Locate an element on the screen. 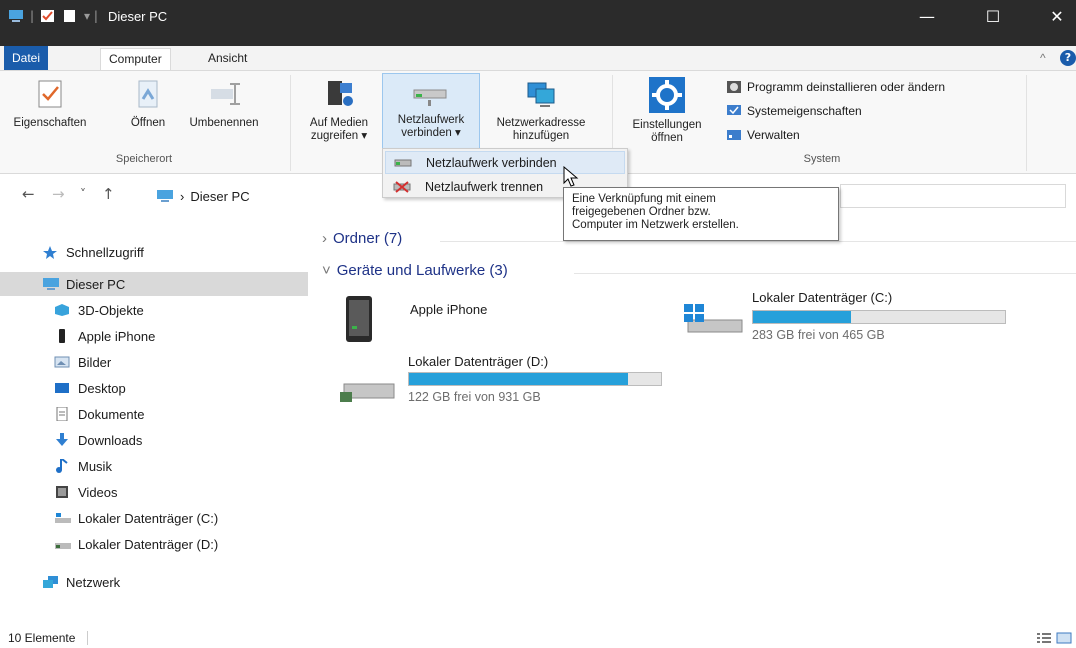  devices-group-header: ˅ Geräte und Laufwerke (3) is located at coordinates (415, 270).